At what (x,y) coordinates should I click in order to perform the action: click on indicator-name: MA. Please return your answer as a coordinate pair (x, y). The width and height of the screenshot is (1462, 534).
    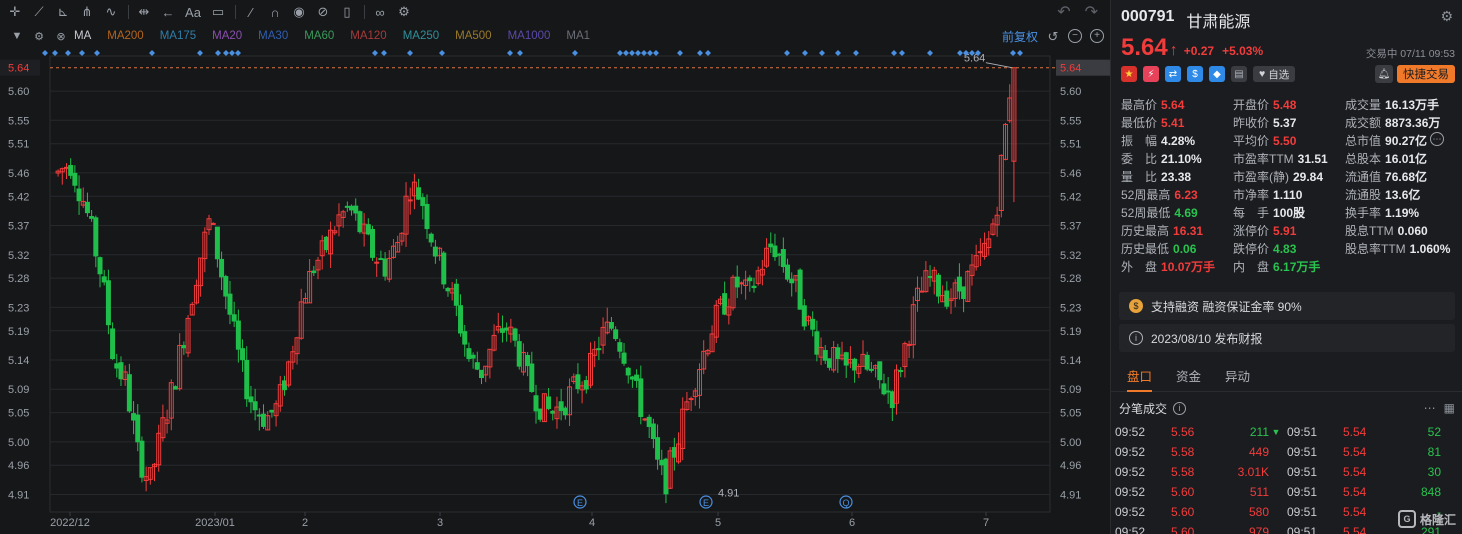
    Looking at the image, I should click on (82, 36).